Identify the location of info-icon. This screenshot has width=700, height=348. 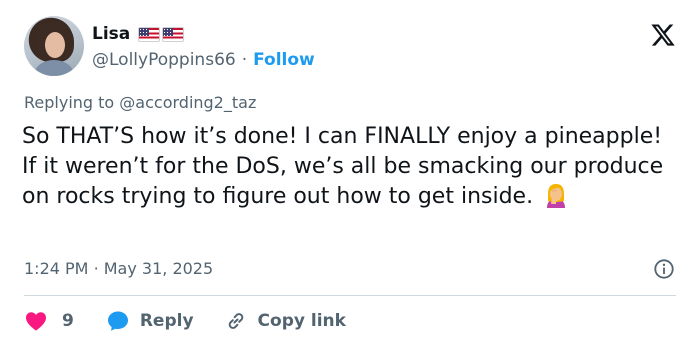
(664, 269).